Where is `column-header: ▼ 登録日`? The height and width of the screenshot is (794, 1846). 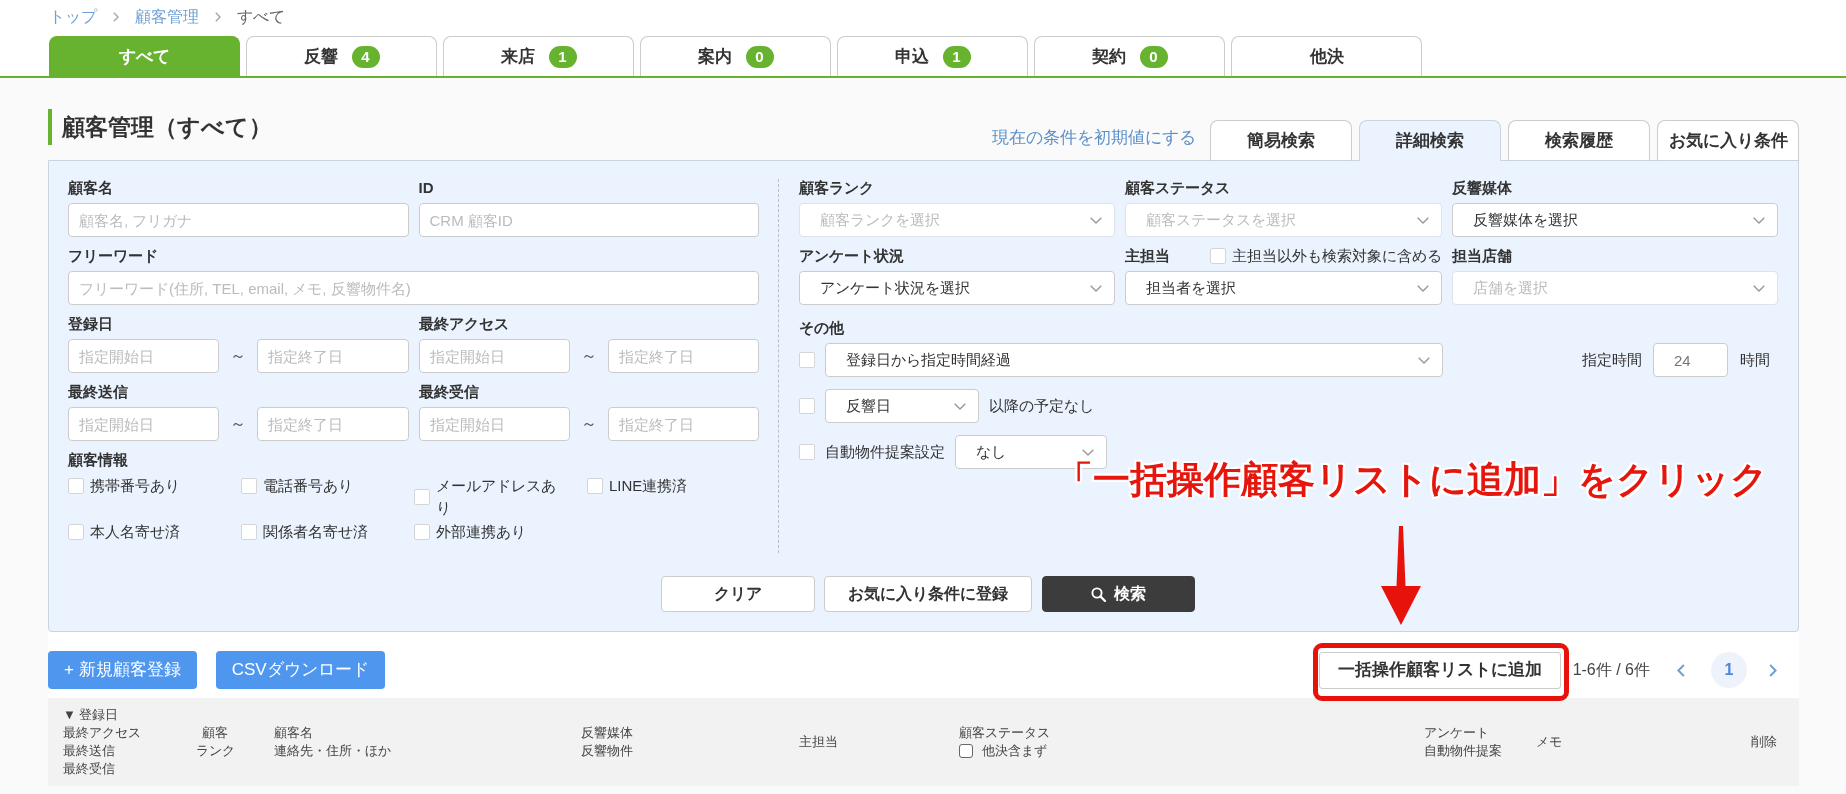
column-header: ▼ 登録日 is located at coordinates (91, 715).